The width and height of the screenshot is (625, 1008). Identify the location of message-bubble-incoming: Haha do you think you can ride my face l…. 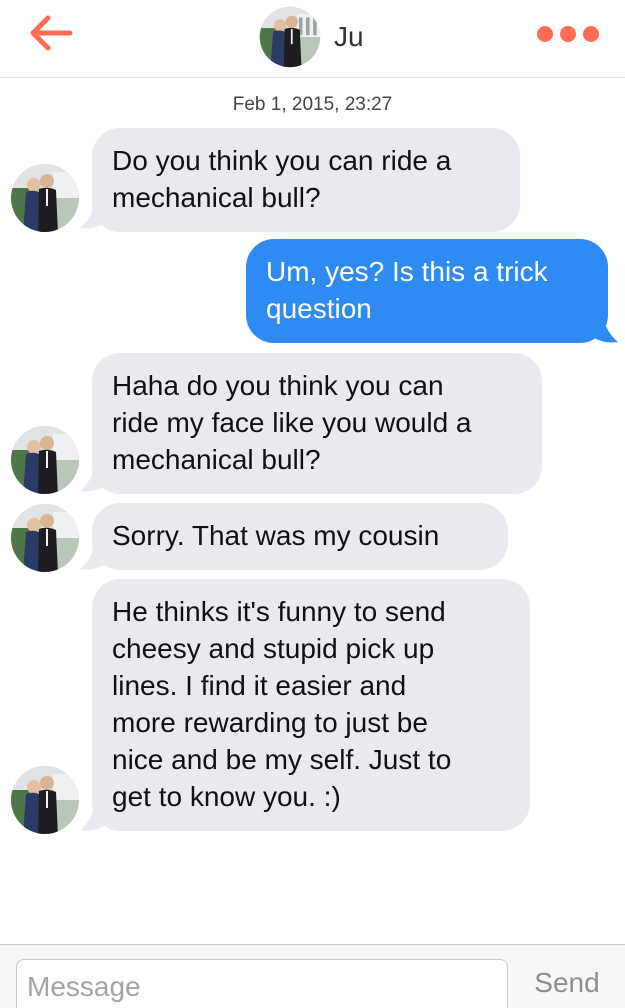
(317, 423).